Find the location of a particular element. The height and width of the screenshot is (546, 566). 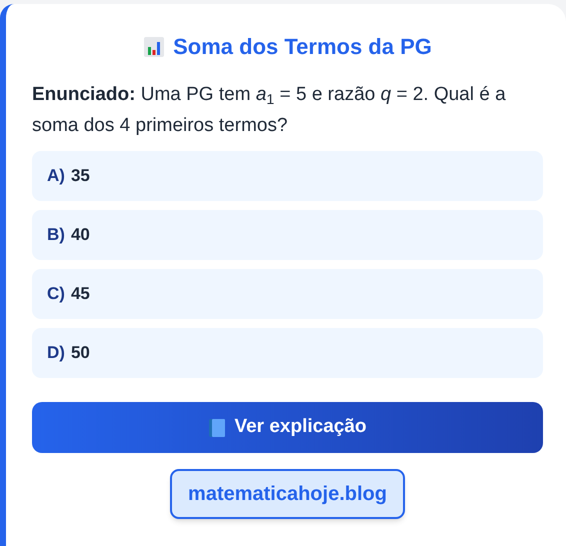

answer-option: A) 35 is located at coordinates (287, 176).